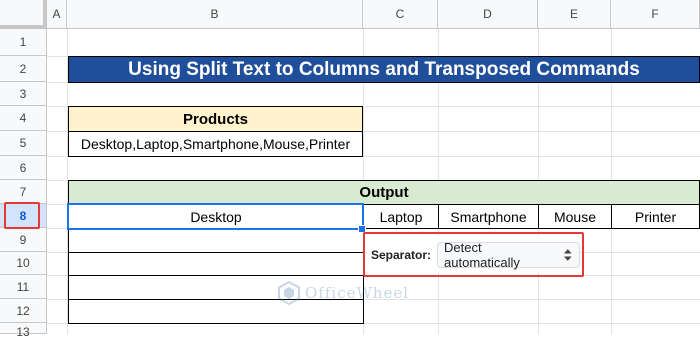 The width and height of the screenshot is (700, 339). I want to click on watermark: OfficeWheel, so click(343, 293).